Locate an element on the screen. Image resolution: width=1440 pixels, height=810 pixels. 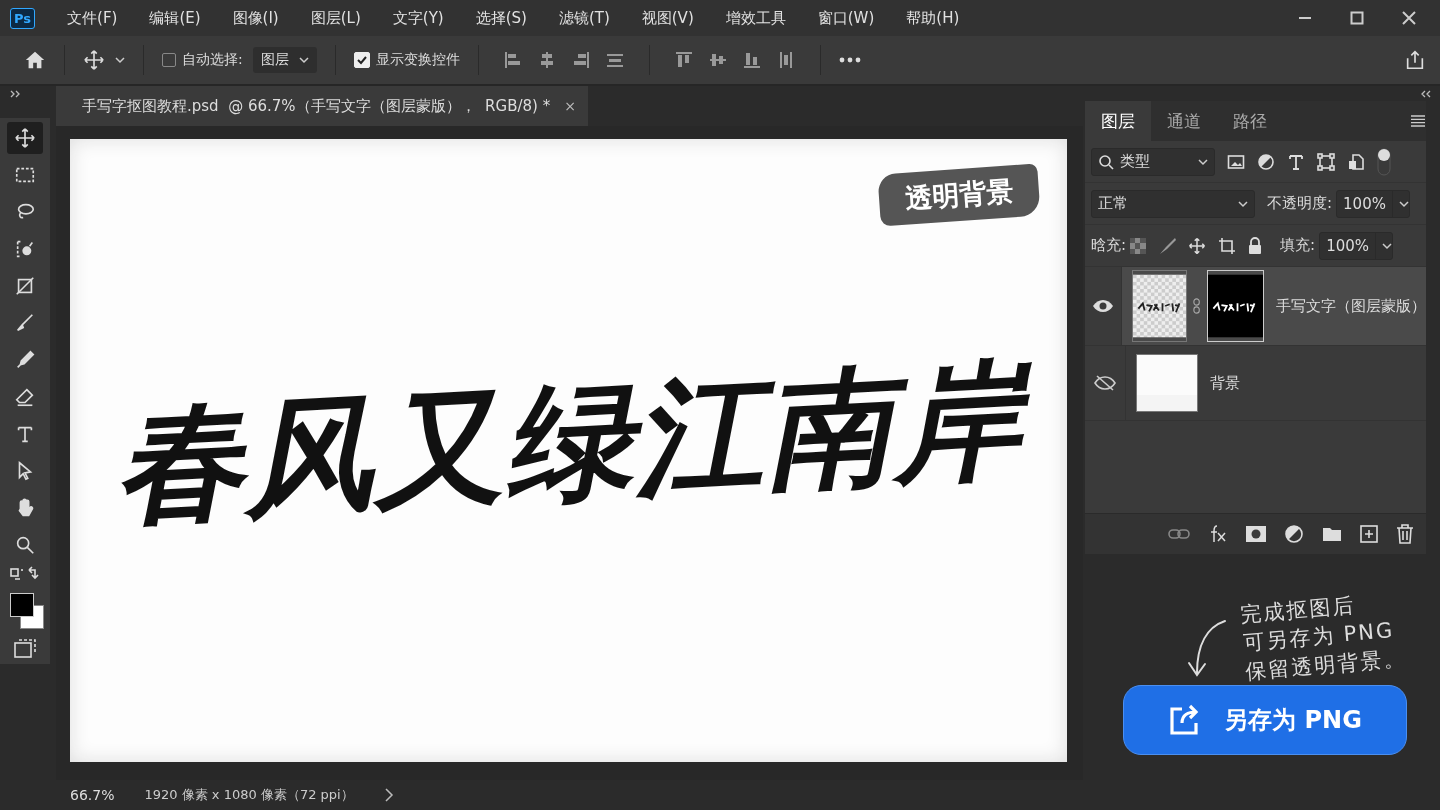
menu-item: 帮助(H) is located at coordinates (933, 18).